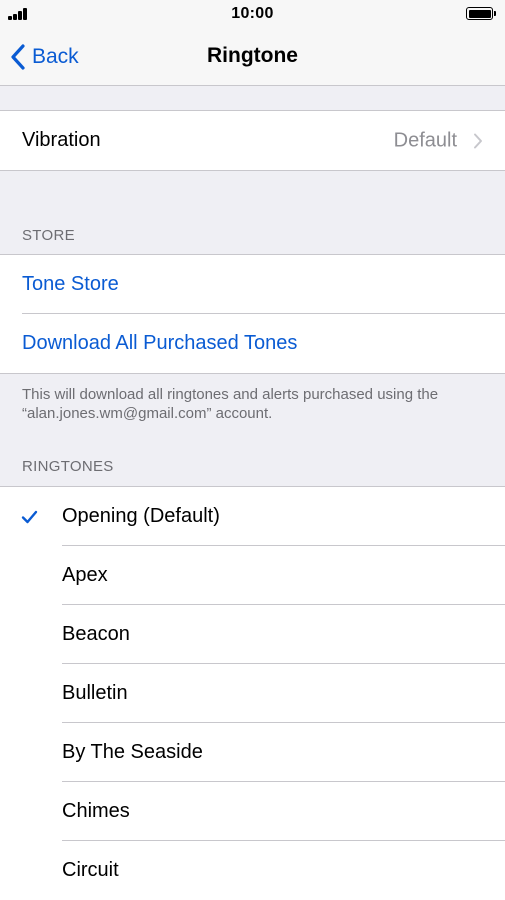  I want to click on ringtone-item-circuit: Circuit, so click(252, 870).